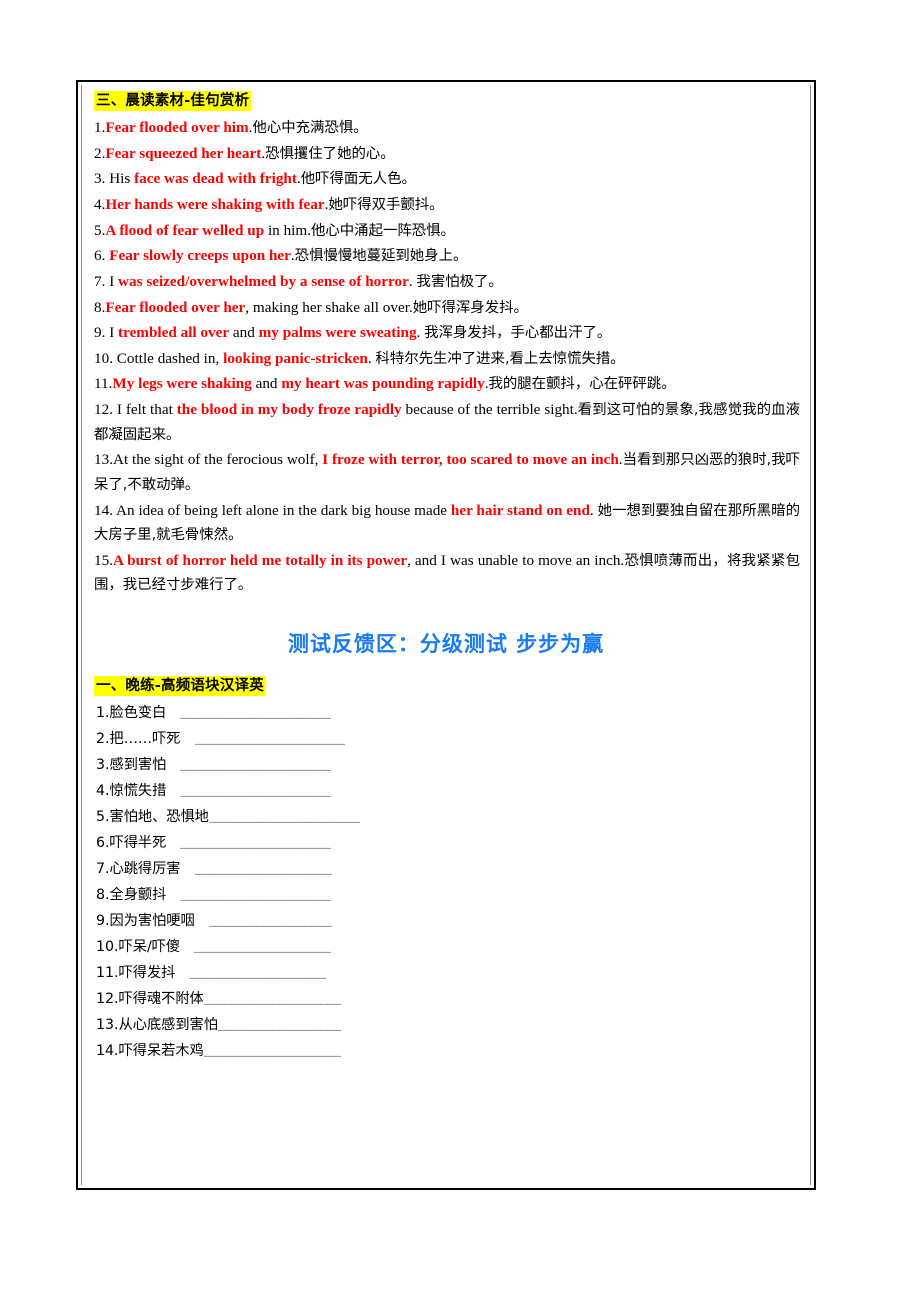 Image resolution: width=920 pixels, height=1302 pixels. Describe the element at coordinates (447, 154) in the screenshot. I see `sentence-item: 2.Fear squeezed her heart.恐惧攫住了她的心。` at that location.